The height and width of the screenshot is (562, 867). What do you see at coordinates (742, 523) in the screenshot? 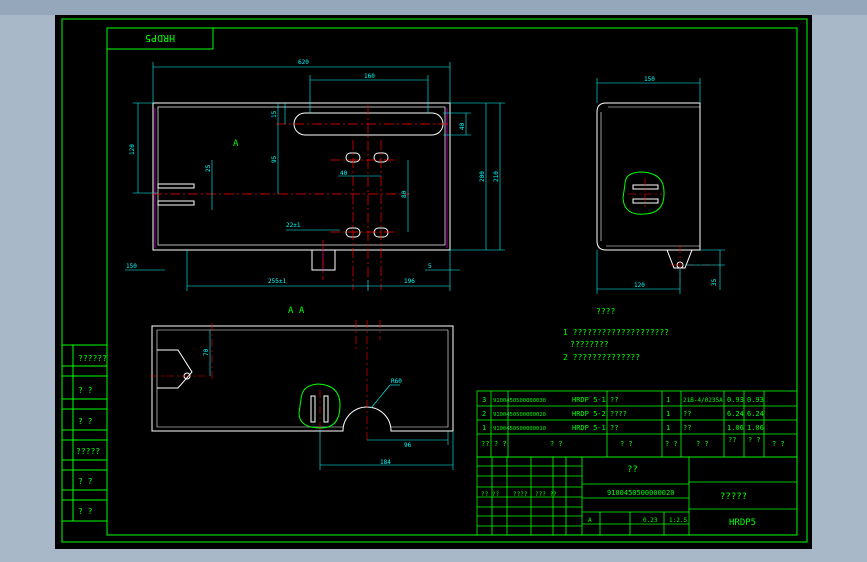
I see `title-block-drawing-no: HRDP5` at bounding box center [742, 523].